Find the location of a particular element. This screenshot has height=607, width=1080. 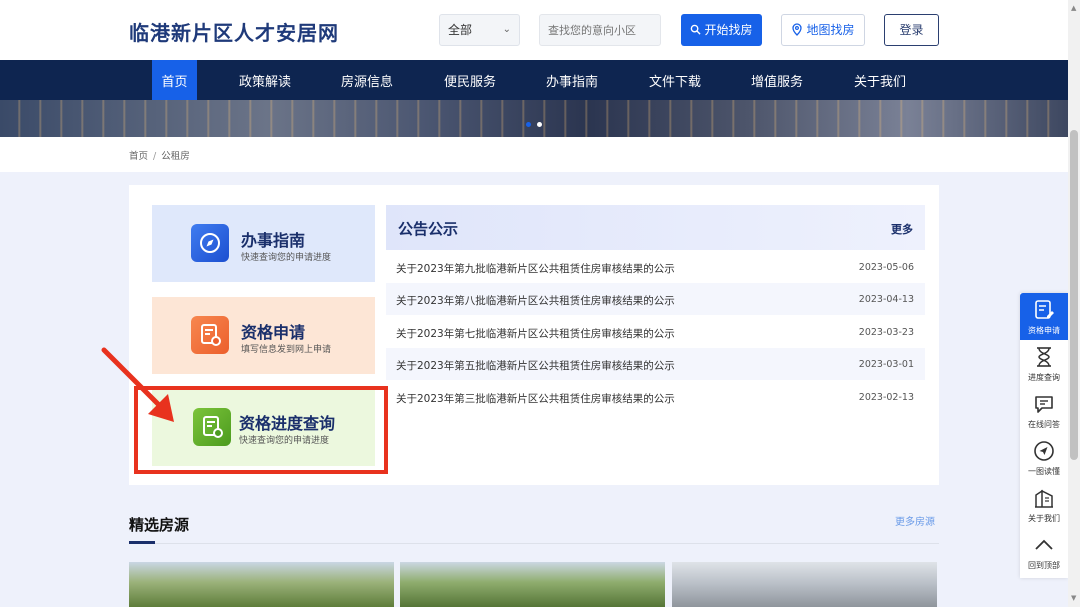

sidebar-item-label: 回到顶部 is located at coordinates (1044, 565).